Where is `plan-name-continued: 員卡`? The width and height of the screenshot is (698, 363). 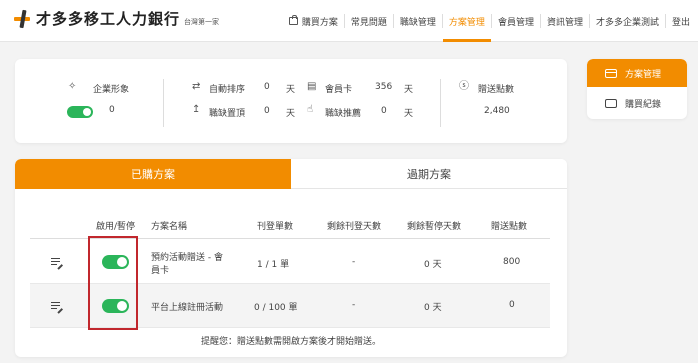
plan-name-continued: 員卡 is located at coordinates (160, 271).